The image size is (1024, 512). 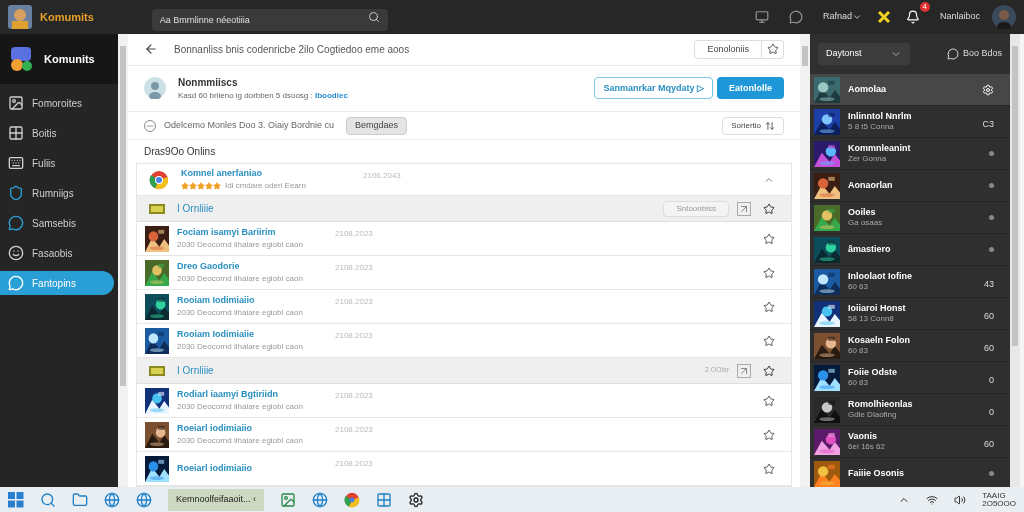 I want to click on item-subtitle: Ga osaas, so click(x=865, y=223).